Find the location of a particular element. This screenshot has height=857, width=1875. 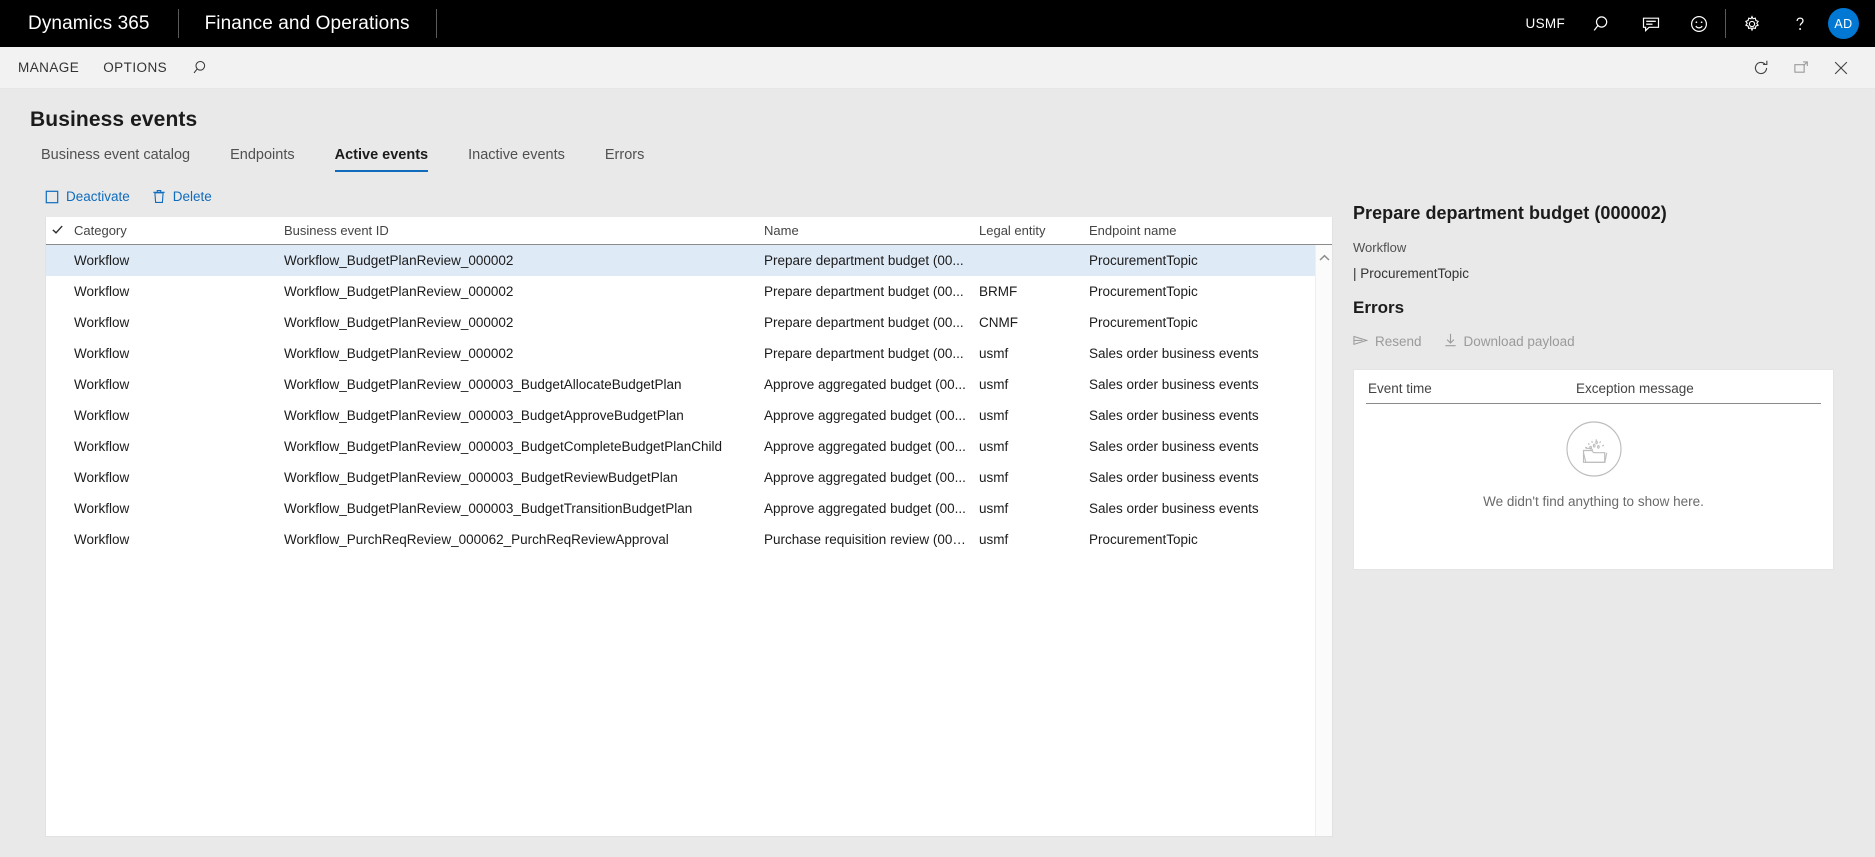

checkbox-icon is located at coordinates (52, 197).